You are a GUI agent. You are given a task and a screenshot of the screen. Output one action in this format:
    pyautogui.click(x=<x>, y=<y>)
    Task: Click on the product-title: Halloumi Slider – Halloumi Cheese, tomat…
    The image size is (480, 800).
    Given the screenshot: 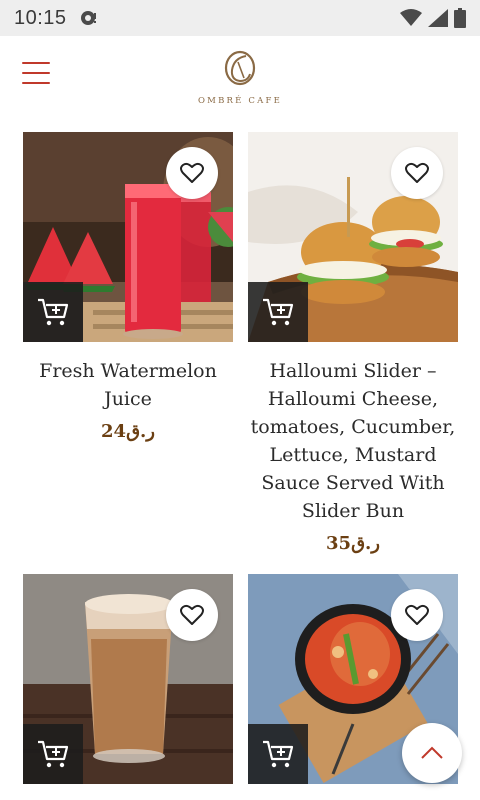 What is the action you would take?
    pyautogui.click(x=353, y=441)
    